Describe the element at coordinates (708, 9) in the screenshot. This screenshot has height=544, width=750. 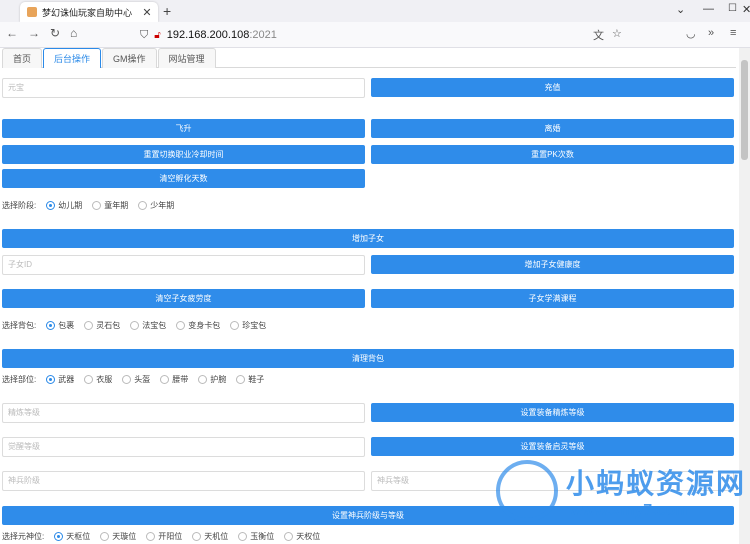
I see `minimize-icon: —` at that location.